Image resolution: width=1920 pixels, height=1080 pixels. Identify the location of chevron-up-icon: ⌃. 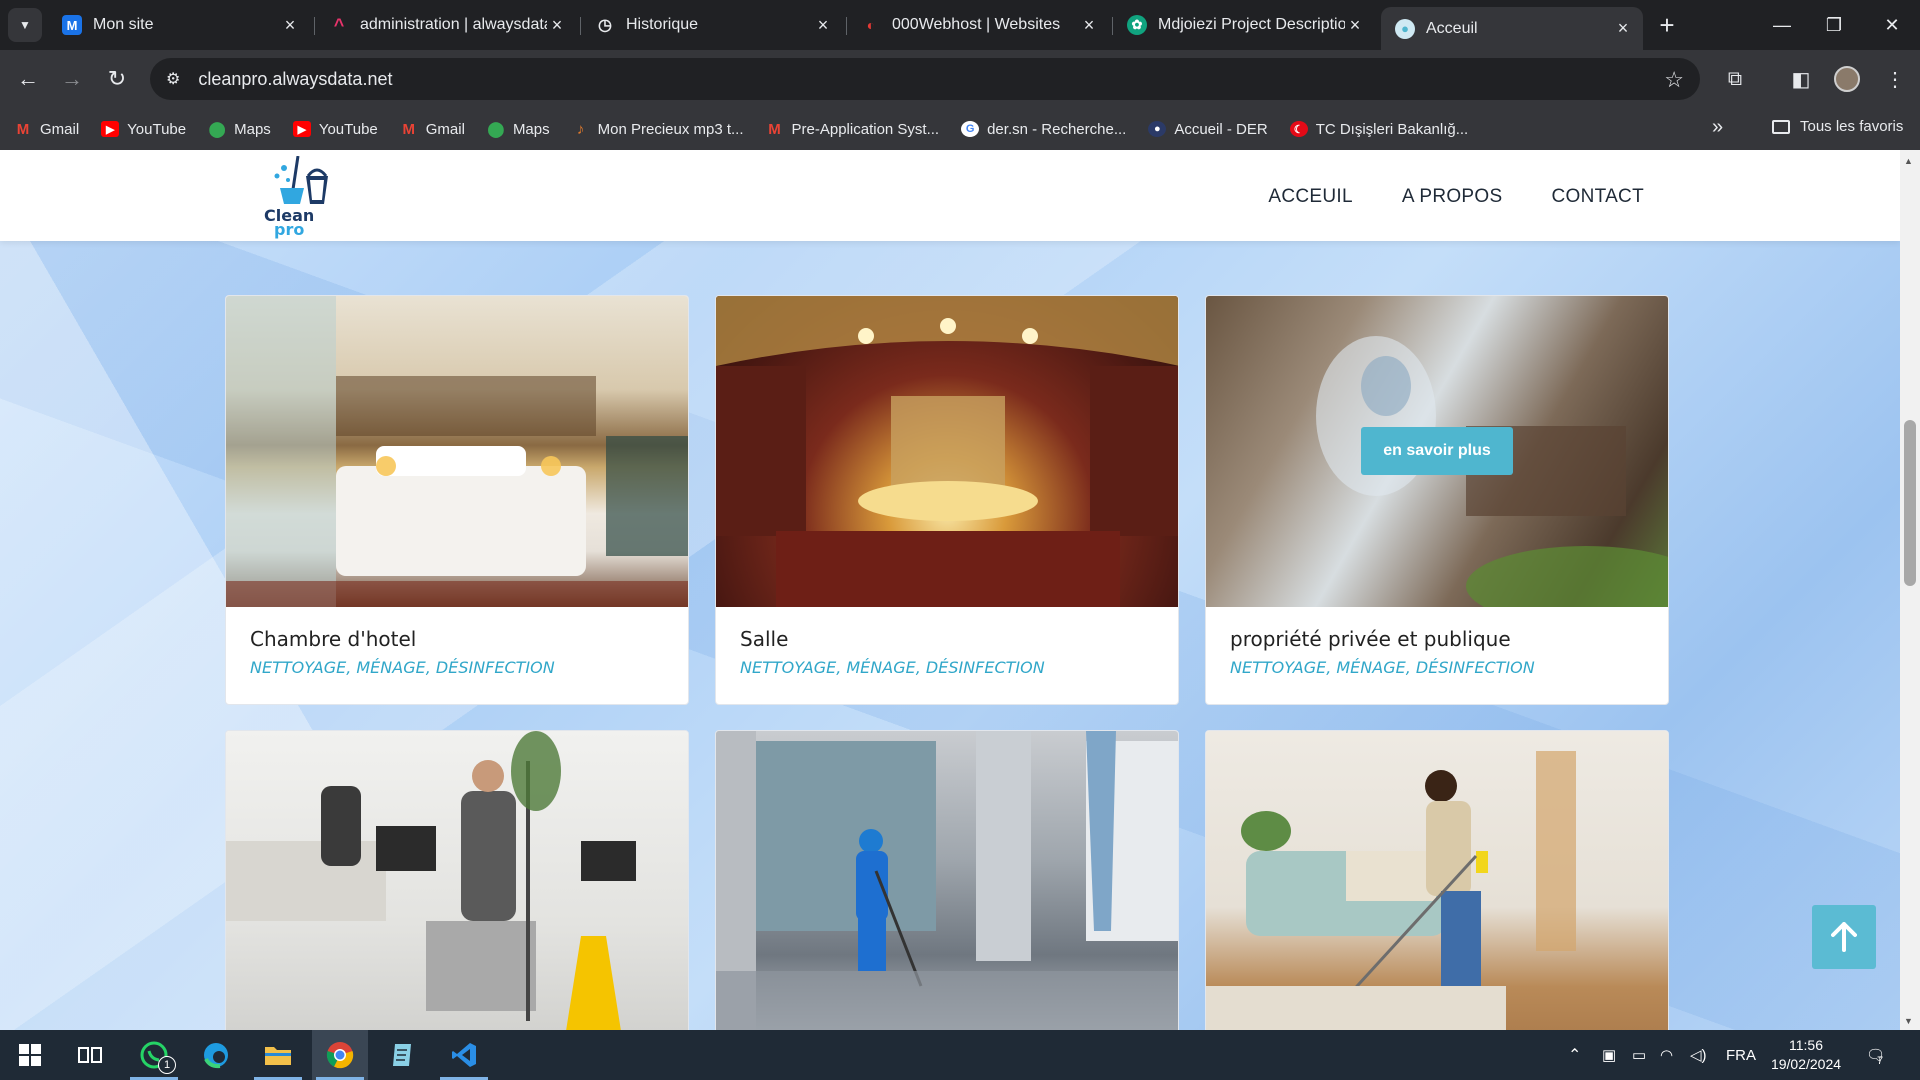
(1575, 1055).